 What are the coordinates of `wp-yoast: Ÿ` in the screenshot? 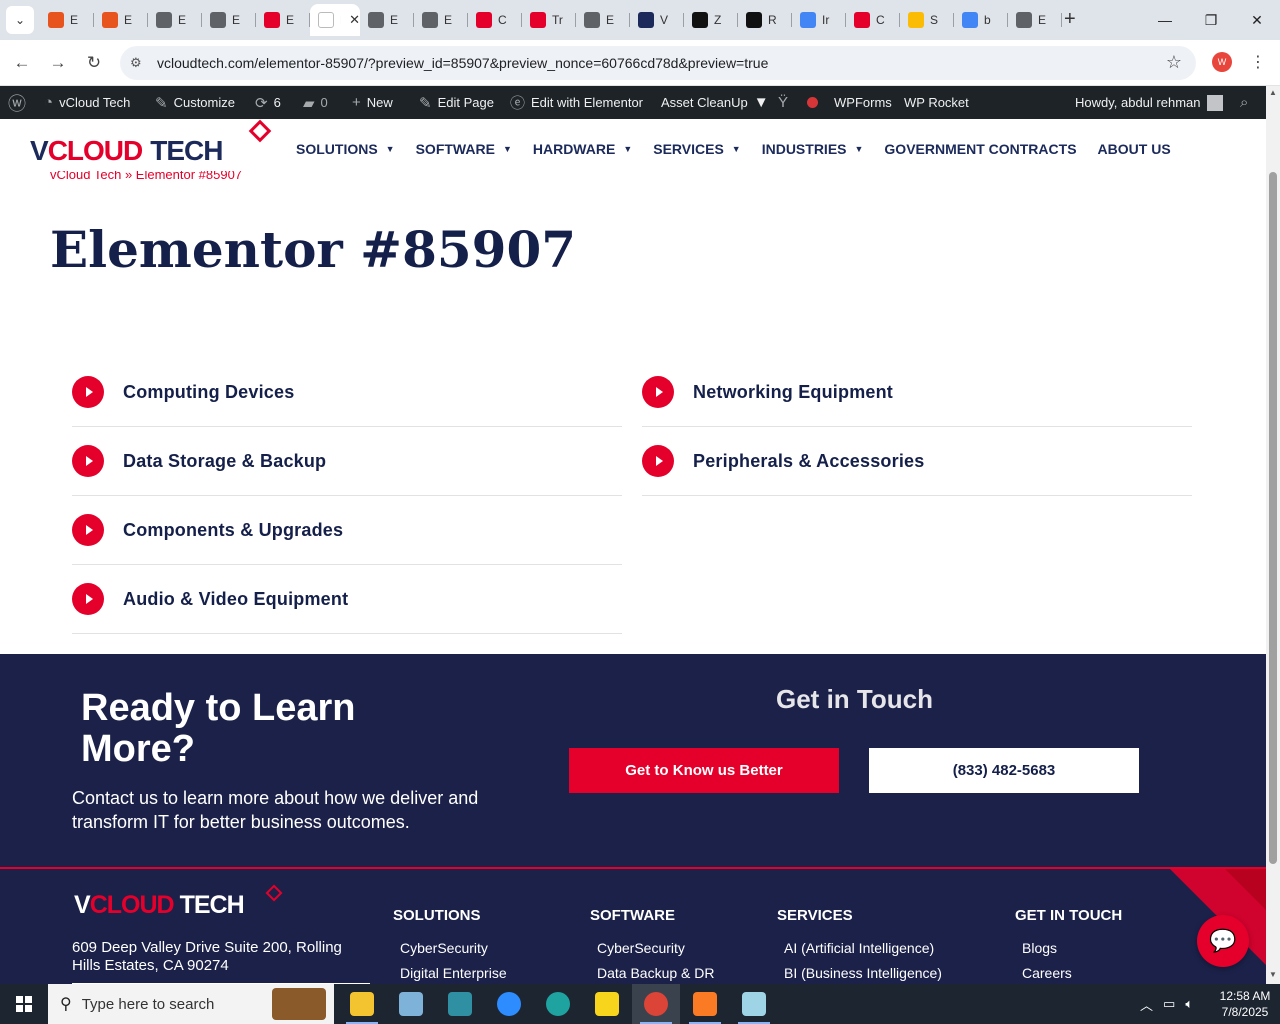 It's located at (783, 102).